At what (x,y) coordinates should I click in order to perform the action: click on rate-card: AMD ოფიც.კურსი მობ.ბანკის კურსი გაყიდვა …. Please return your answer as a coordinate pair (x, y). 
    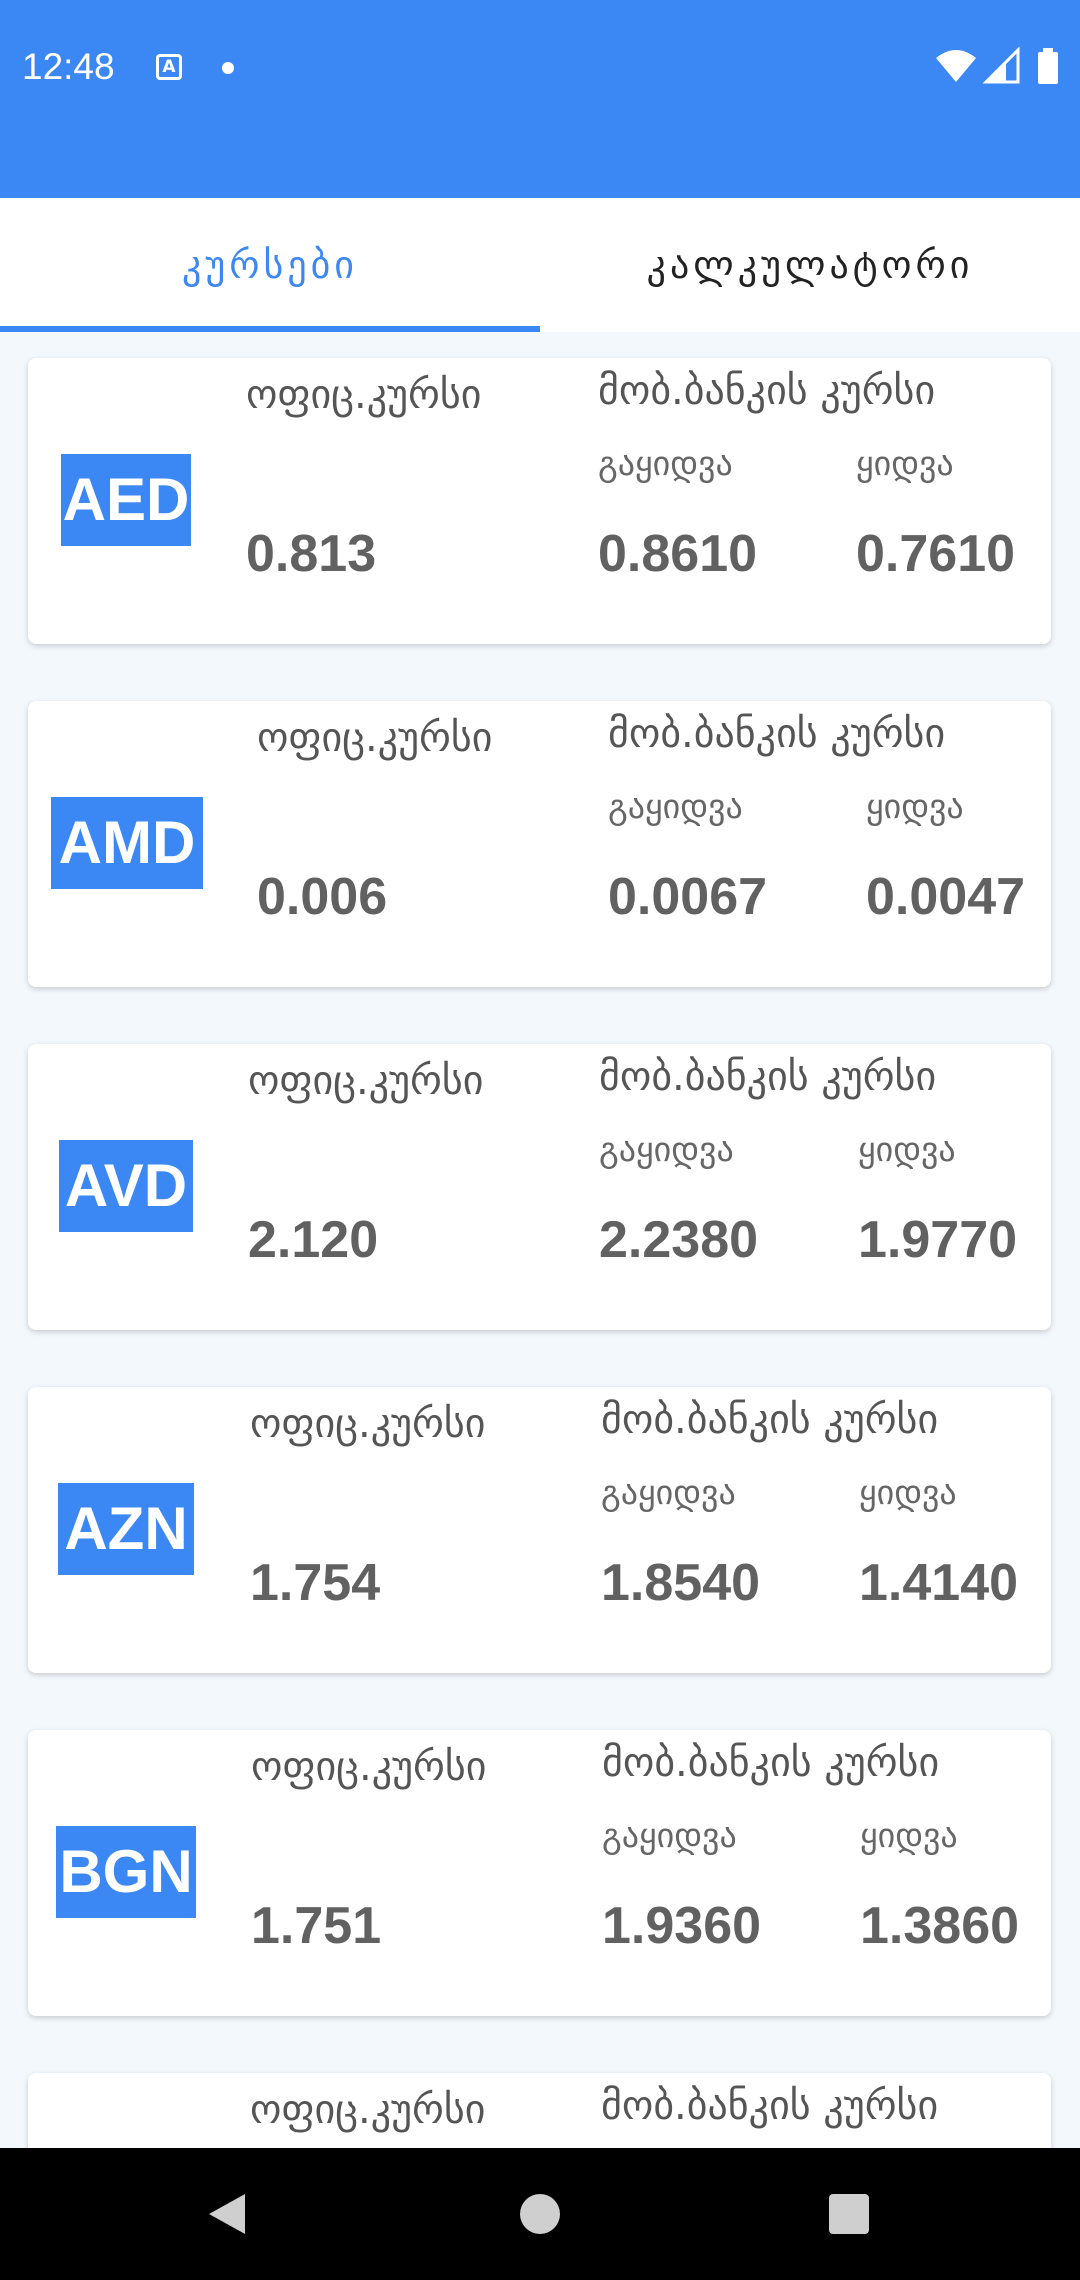
    Looking at the image, I should click on (539, 844).